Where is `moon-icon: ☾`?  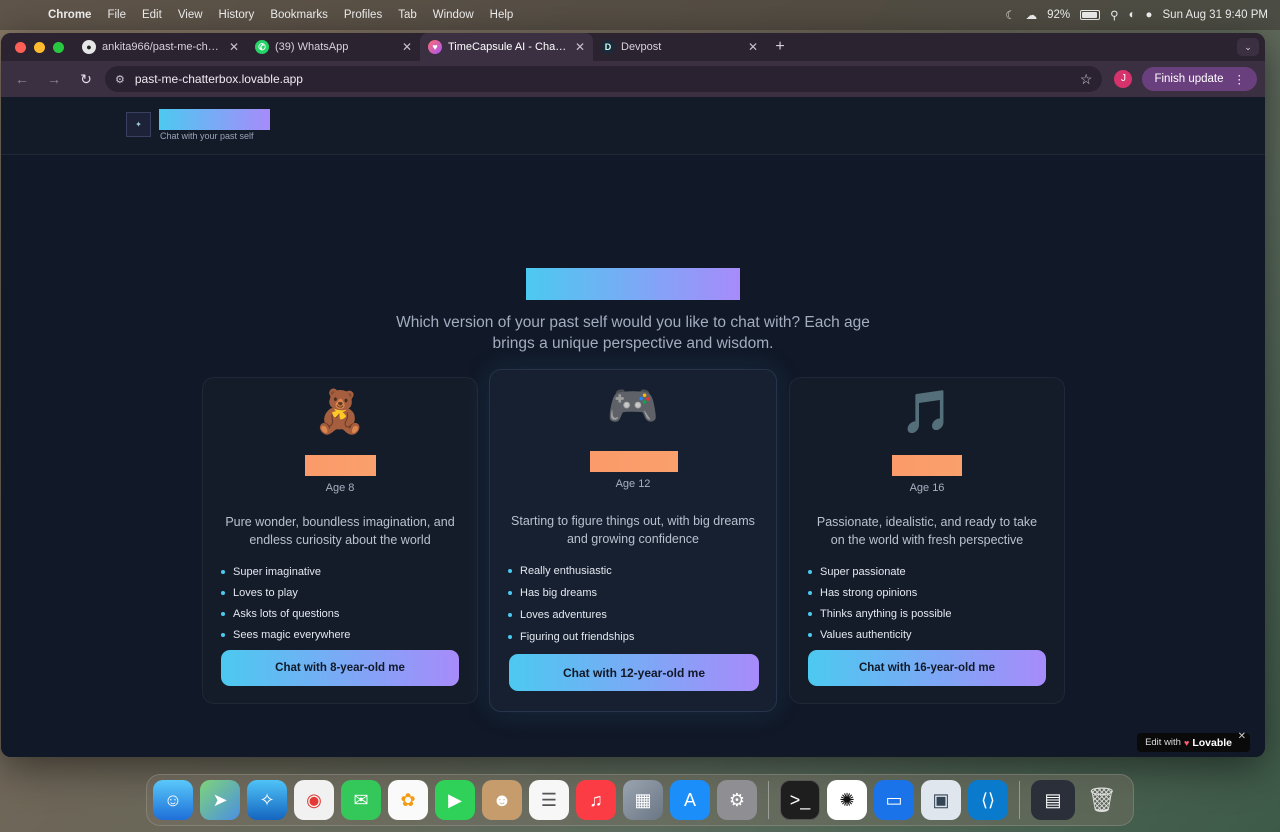
moon-icon: ☾ is located at coordinates (1010, 15).